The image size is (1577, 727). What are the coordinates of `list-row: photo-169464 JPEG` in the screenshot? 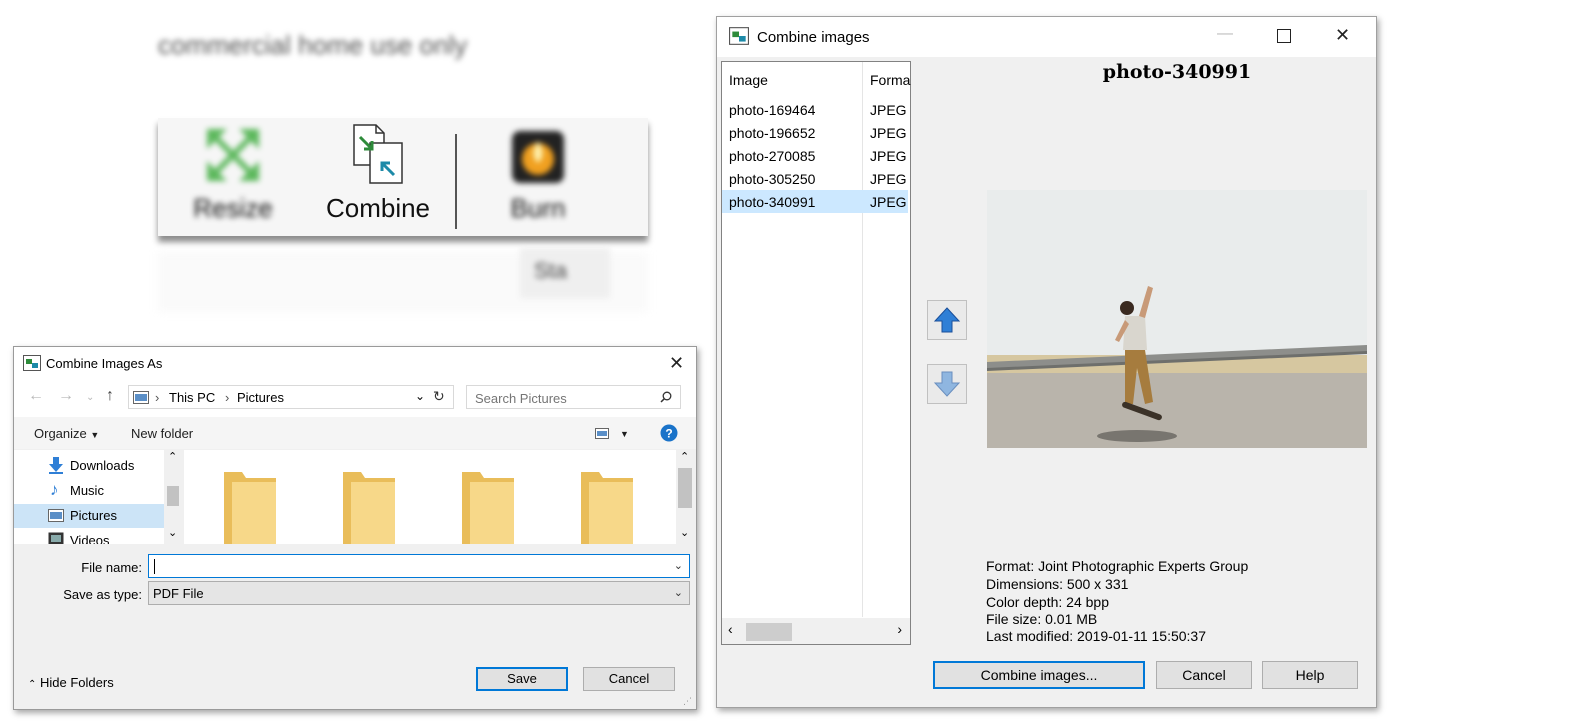 It's located at (815, 109).